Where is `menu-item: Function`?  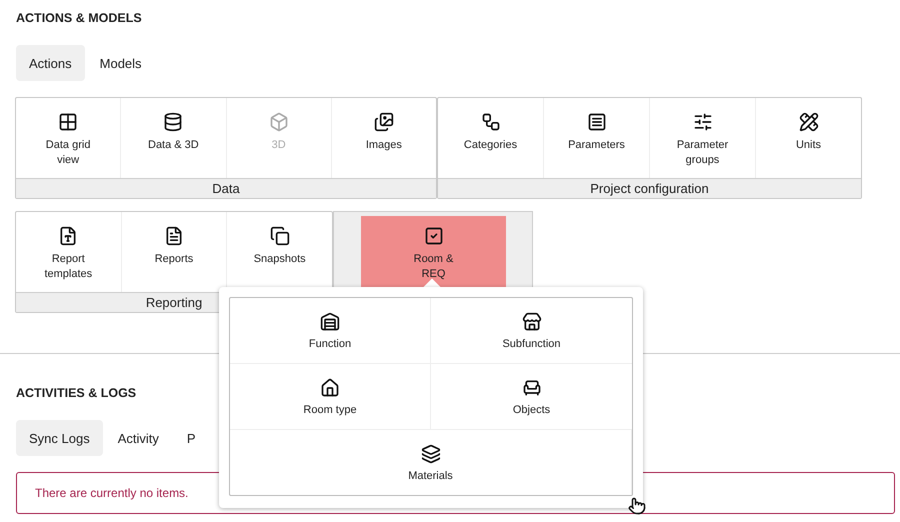 menu-item: Function is located at coordinates (330, 331).